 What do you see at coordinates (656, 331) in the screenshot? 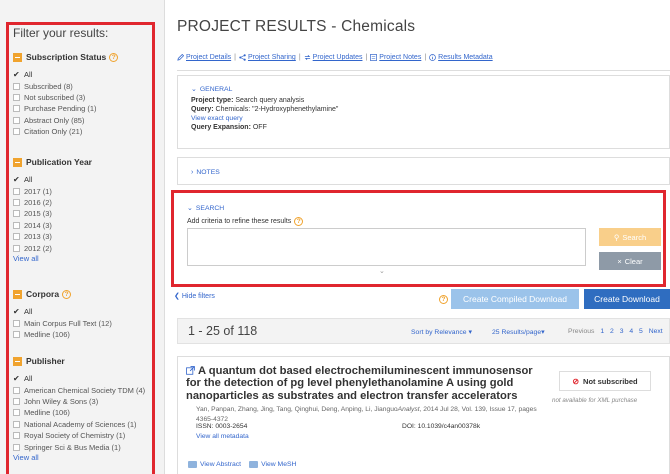
I see `next-page-link: Next` at bounding box center [656, 331].